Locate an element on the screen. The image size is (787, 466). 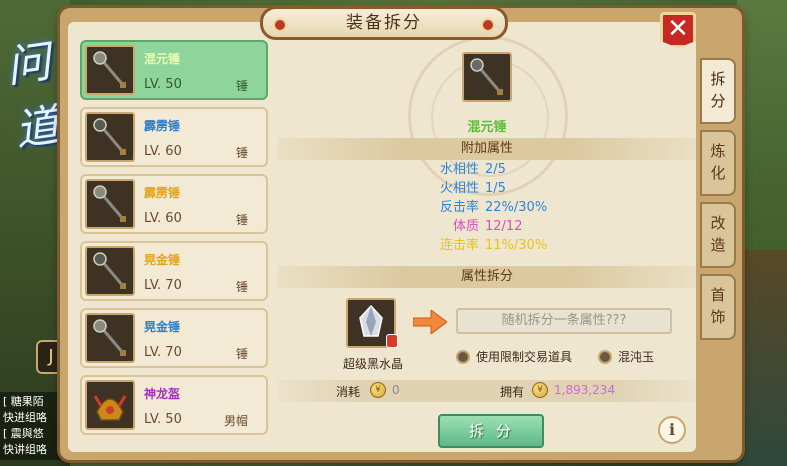
tab-0: 拆分 is located at coordinates (718, 91).